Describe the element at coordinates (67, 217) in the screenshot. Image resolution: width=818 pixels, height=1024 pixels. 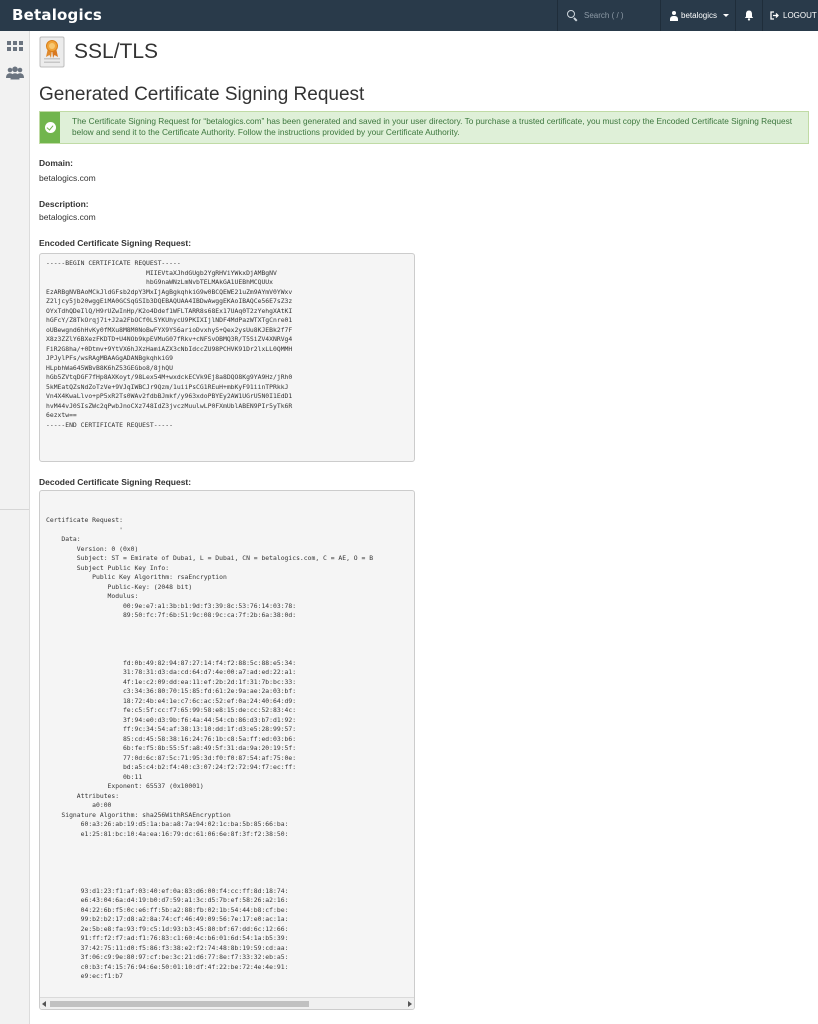
I see `description-value: betalogics.com` at that location.